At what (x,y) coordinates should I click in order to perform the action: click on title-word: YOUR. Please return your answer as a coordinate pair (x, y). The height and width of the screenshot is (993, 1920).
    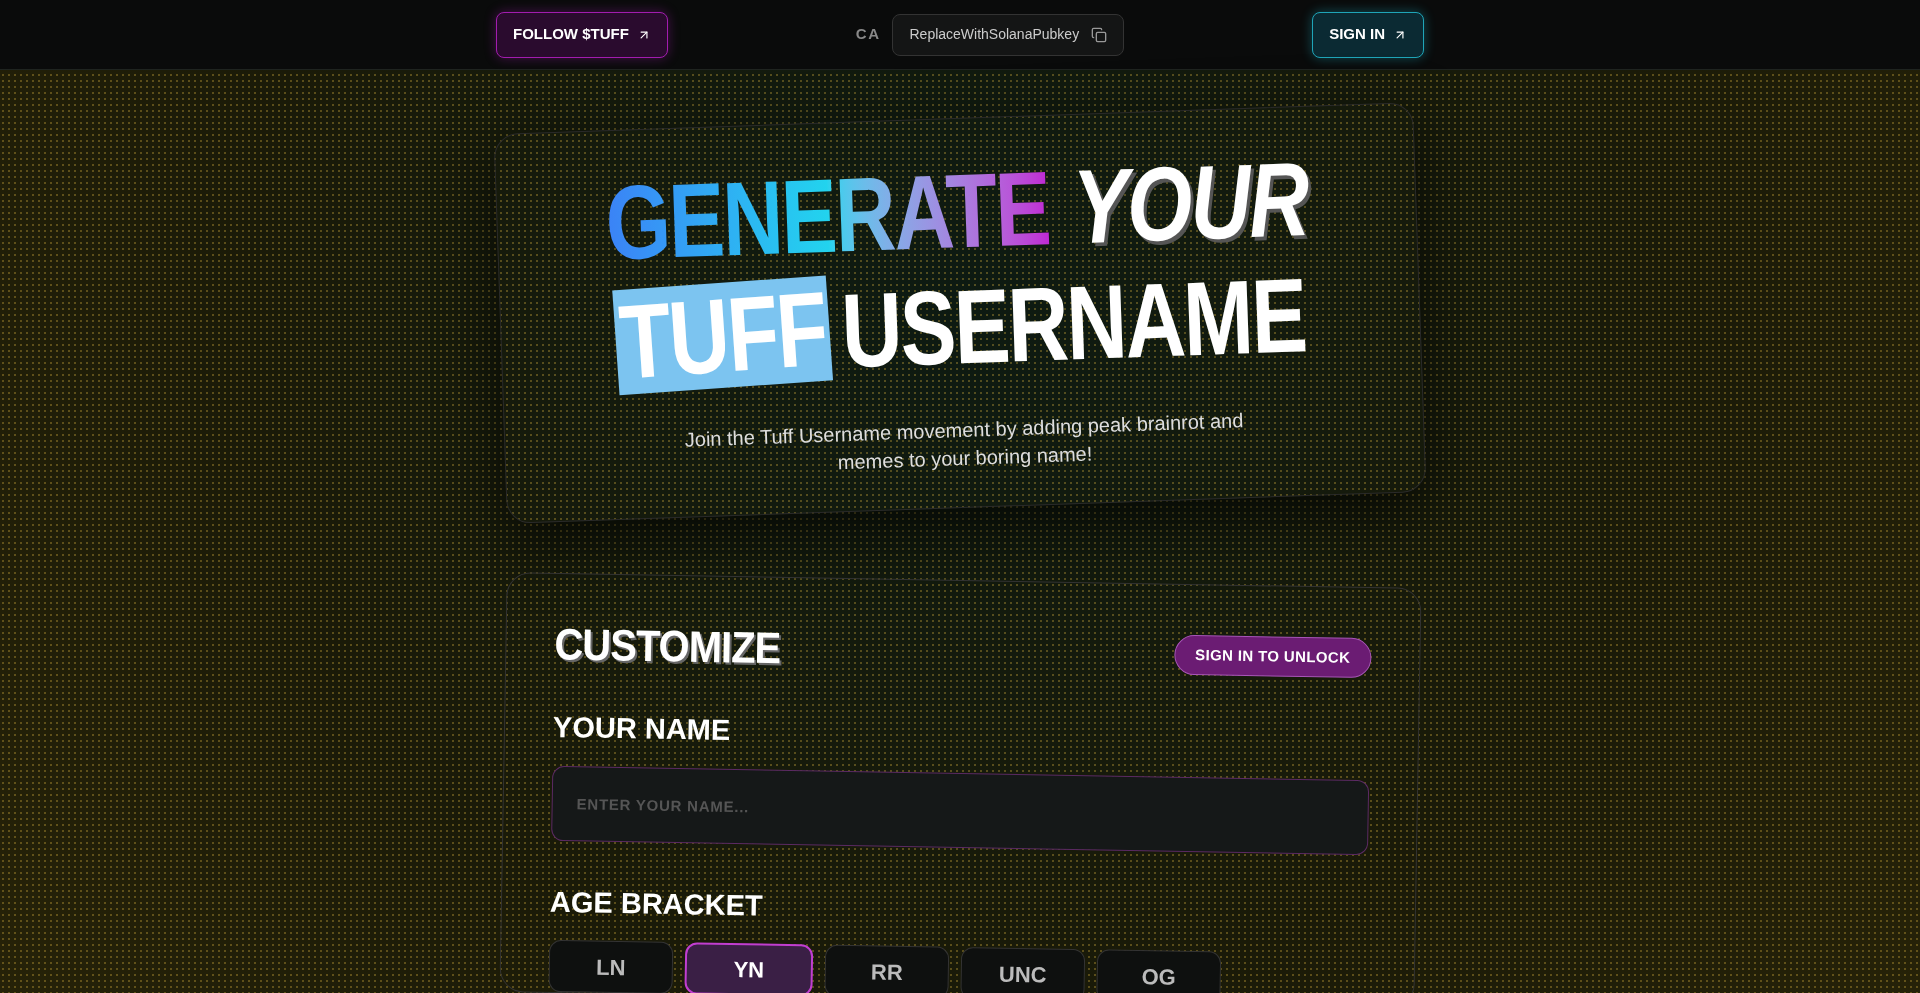
    Looking at the image, I should click on (1190, 203).